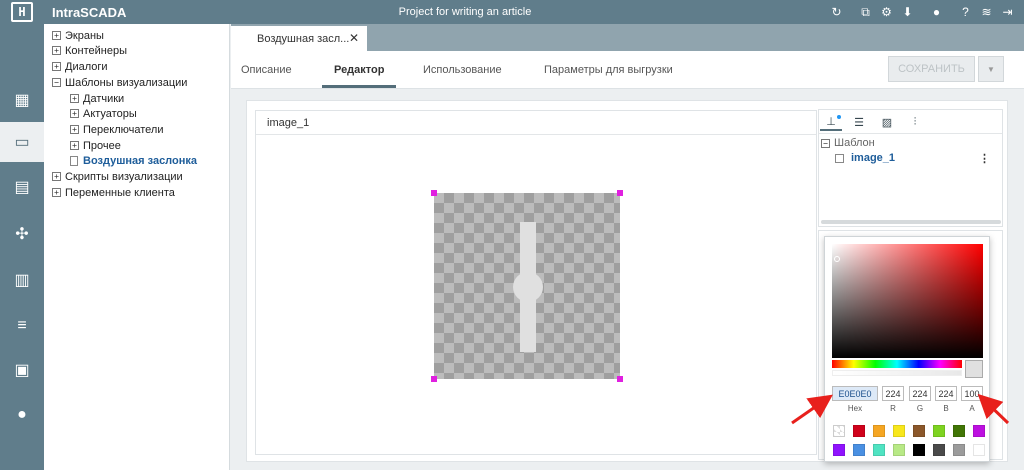 The height and width of the screenshot is (470, 1024). Describe the element at coordinates (915, 122) in the screenshot. I see `tab-settings: ⫶` at that location.